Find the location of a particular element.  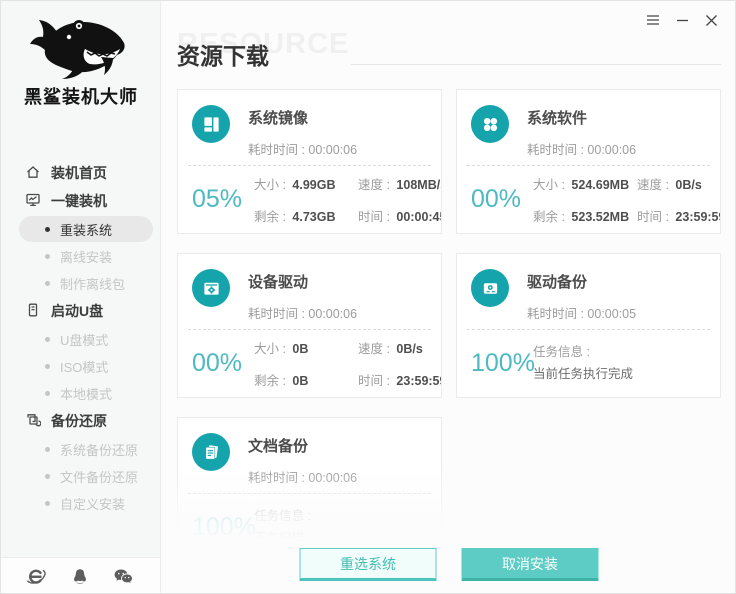

card-title: 设备驱动 is located at coordinates (278, 282).